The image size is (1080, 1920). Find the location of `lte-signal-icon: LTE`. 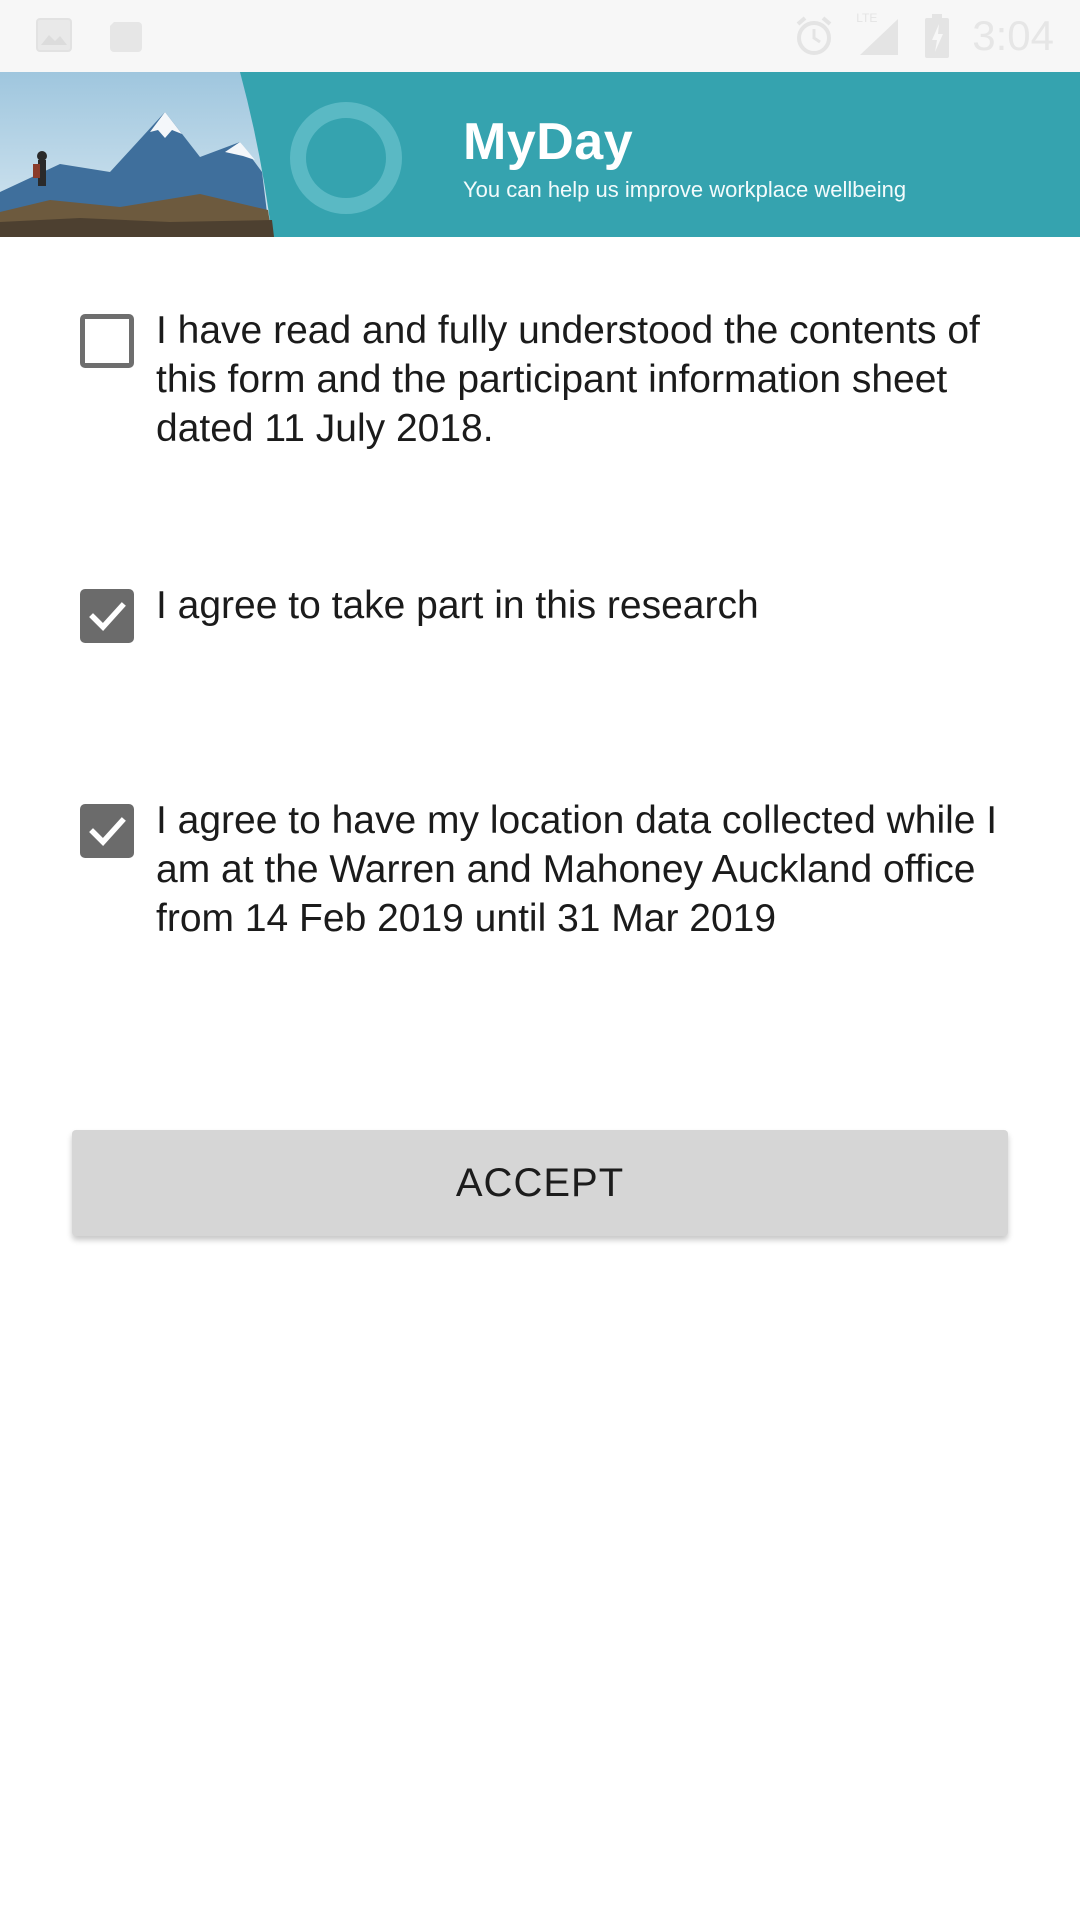

lte-signal-icon: LTE is located at coordinates (879, 34).